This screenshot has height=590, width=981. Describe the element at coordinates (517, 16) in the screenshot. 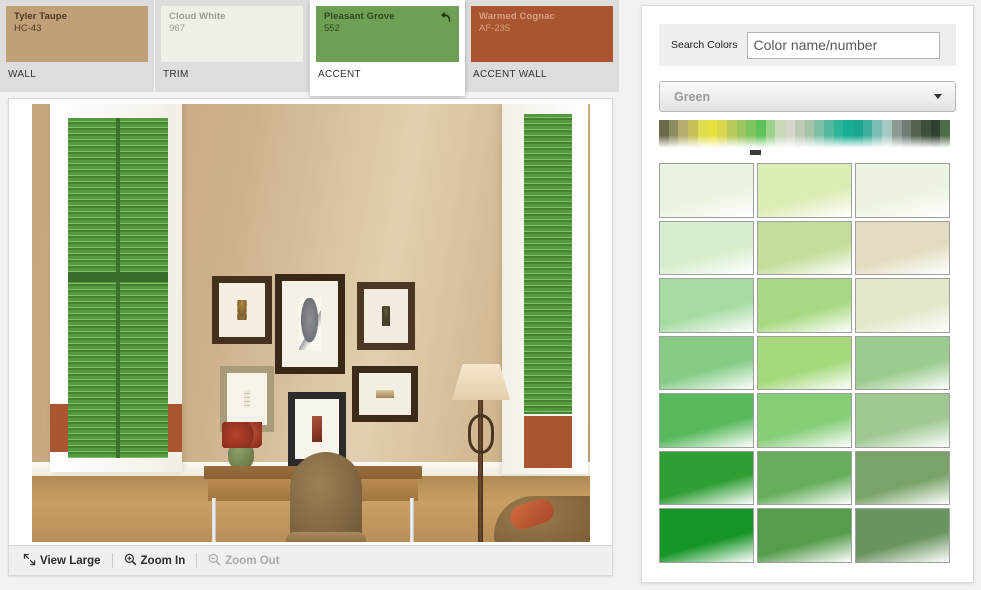

I see `swatch-name-accent-wall: Warmed Cognac` at that location.